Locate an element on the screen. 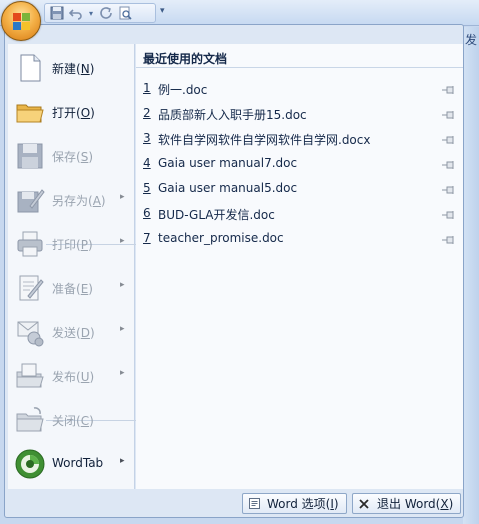  prepare-icon is located at coordinates (30, 288).